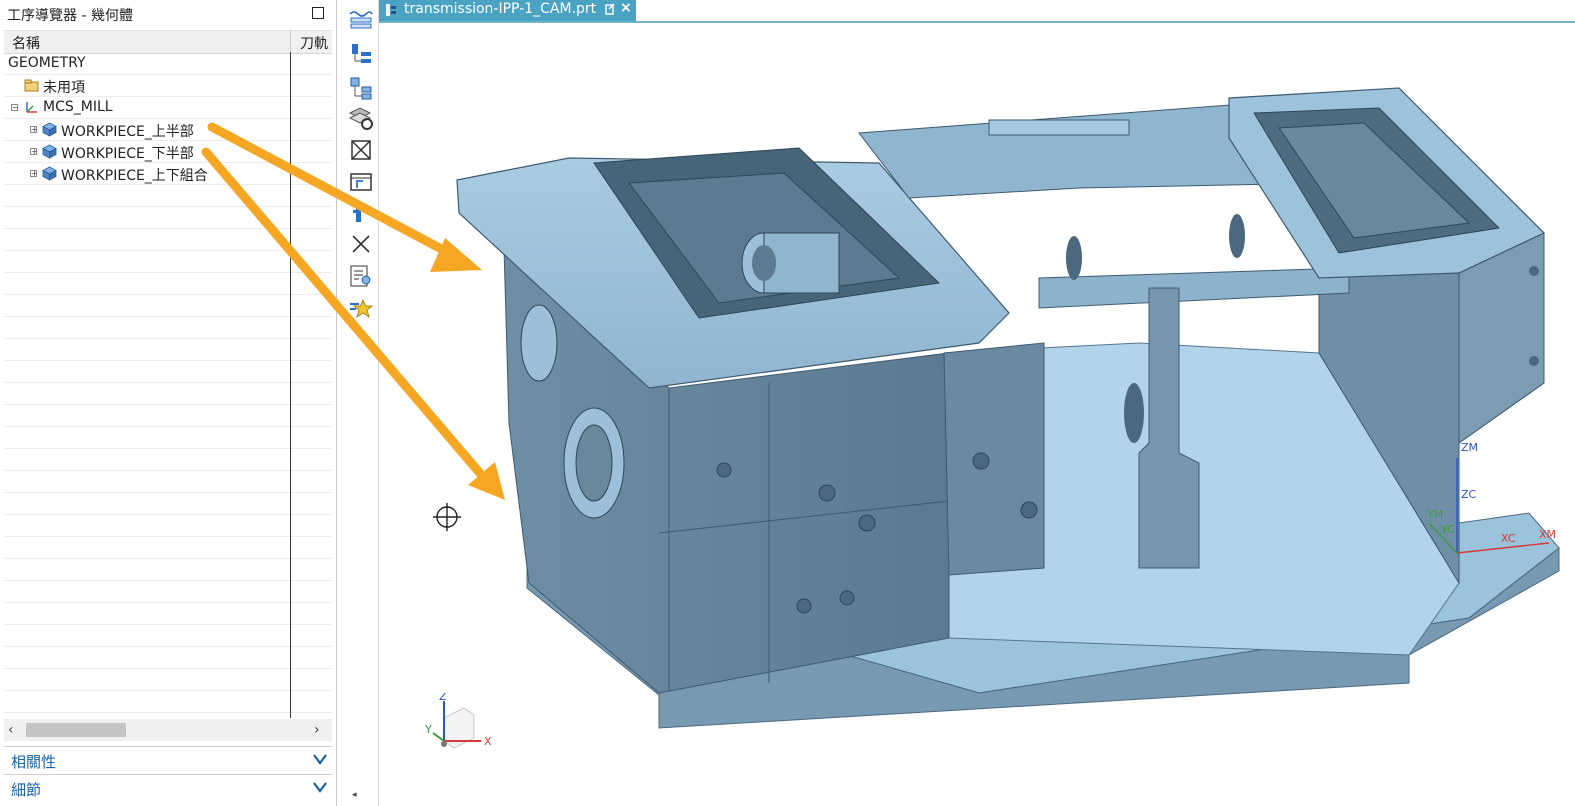 Image resolution: width=1575 pixels, height=806 pixels. I want to click on triad-label-z: Z, so click(443, 698).